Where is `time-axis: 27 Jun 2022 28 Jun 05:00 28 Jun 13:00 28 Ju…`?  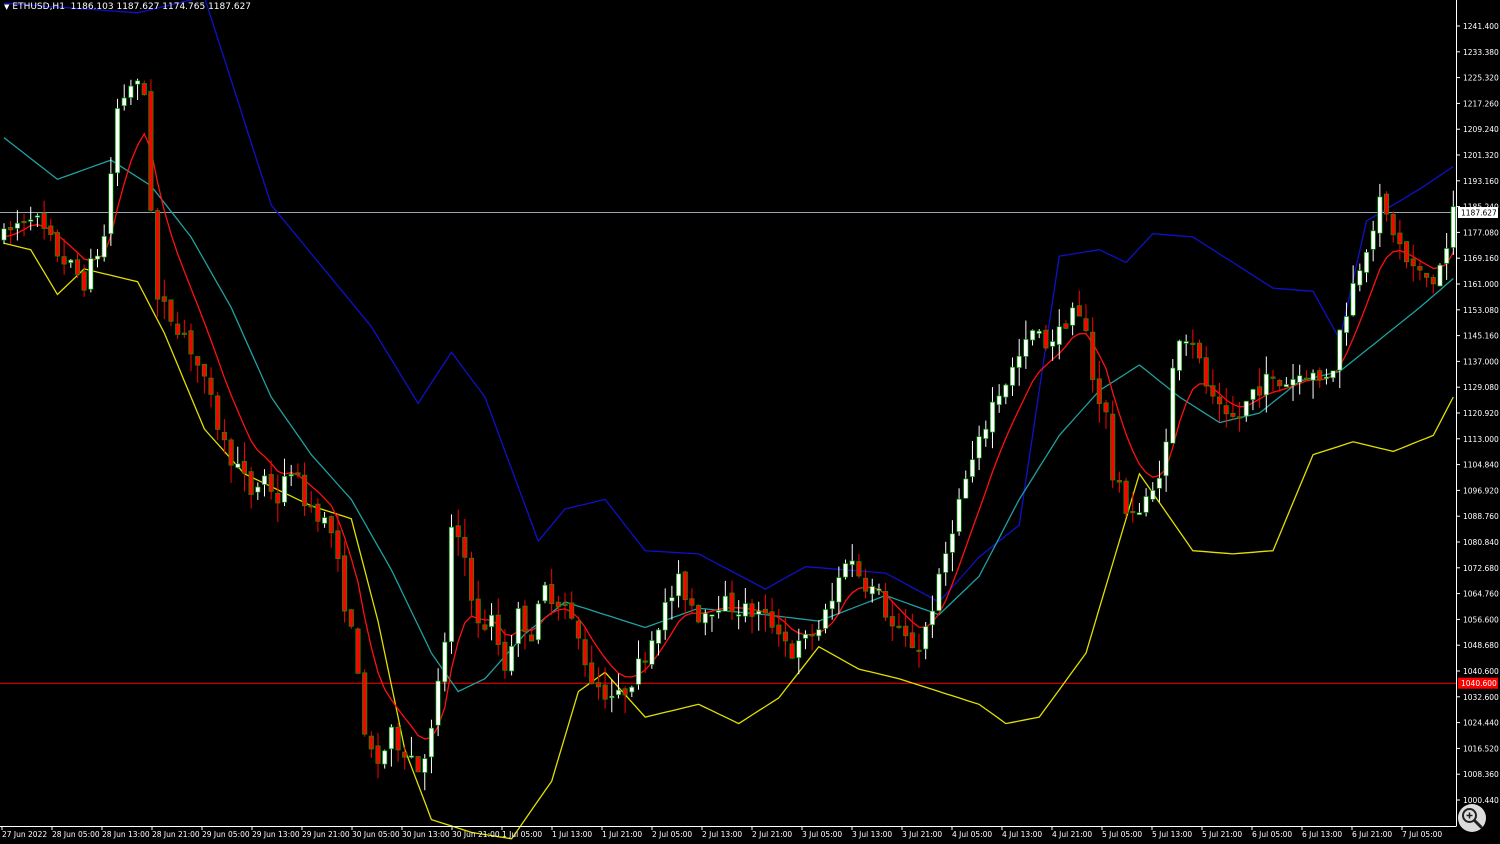 time-axis: 27 Jun 2022 28 Jun 05:00 28 Jun 13:00 28 Ju… is located at coordinates (721, 832).